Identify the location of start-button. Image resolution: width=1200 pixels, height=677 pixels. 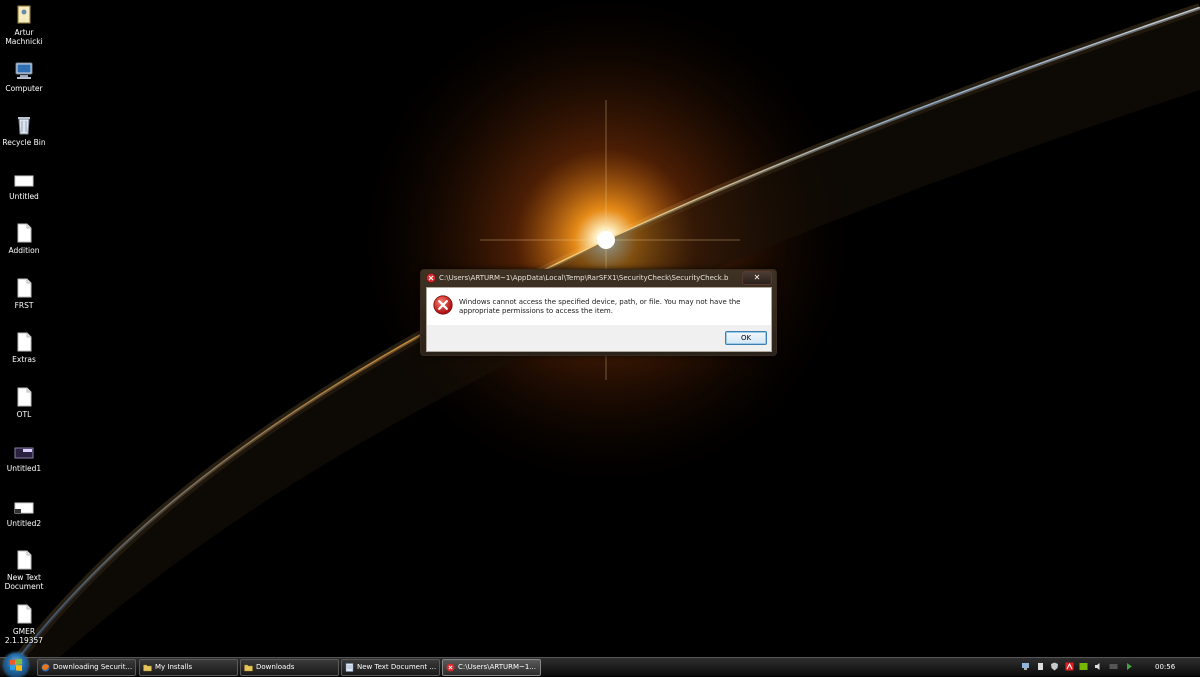
(16, 665).